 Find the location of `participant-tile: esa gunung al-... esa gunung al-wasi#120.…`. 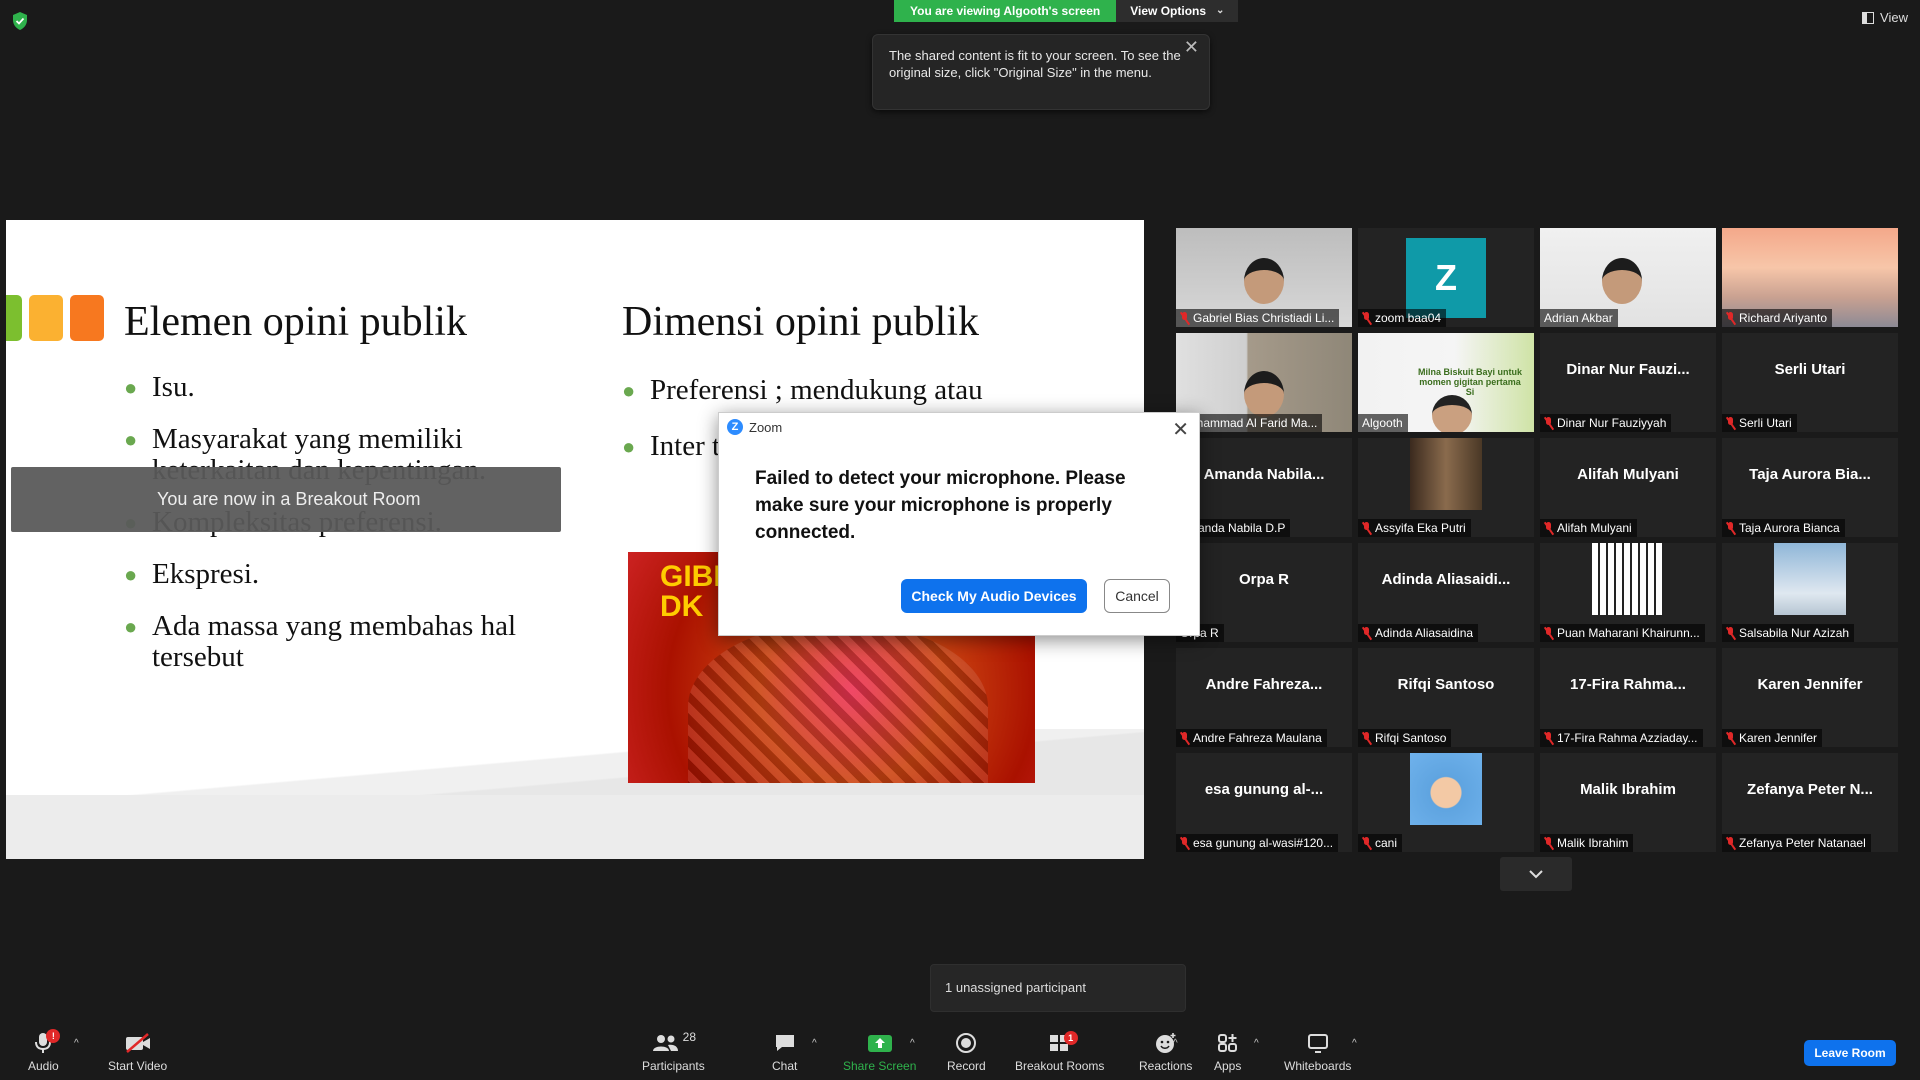

participant-tile: esa gunung al-... esa gunung al-wasi#120.… is located at coordinates (1264, 802).